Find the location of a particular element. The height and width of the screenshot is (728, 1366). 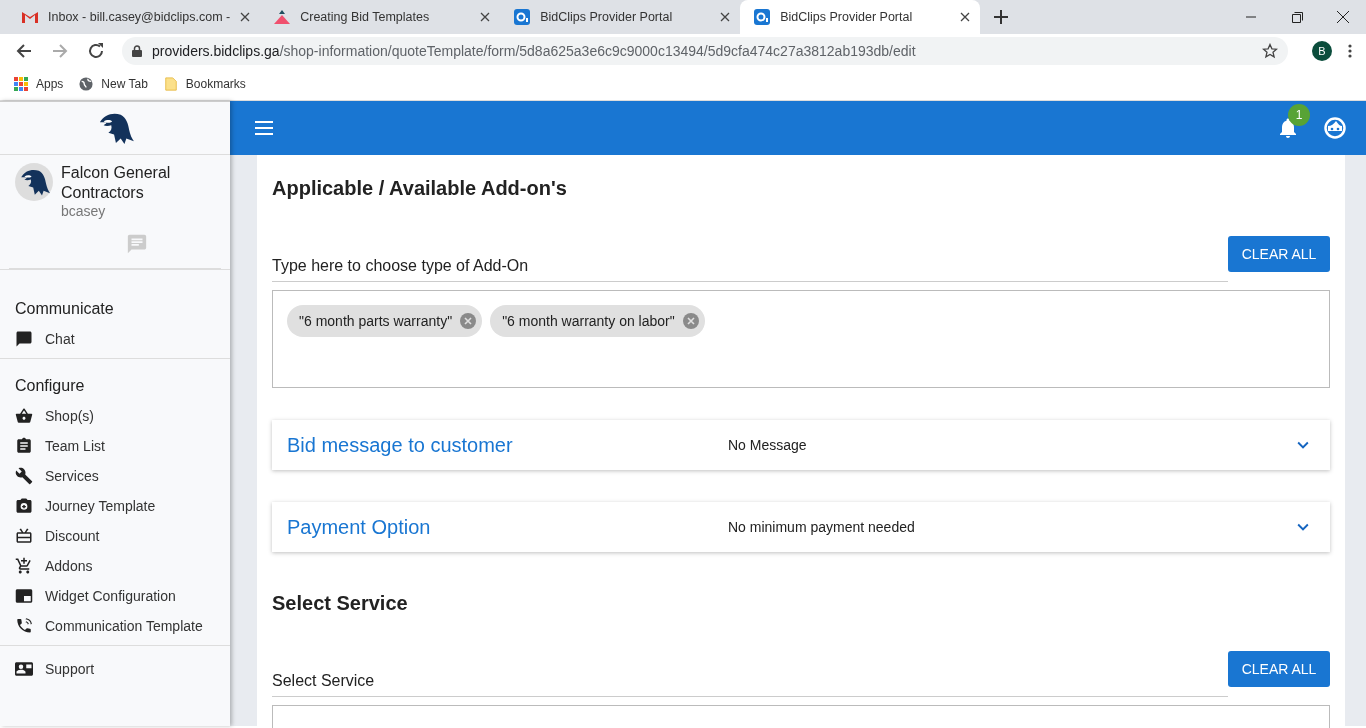

lock-icon is located at coordinates (137, 51).